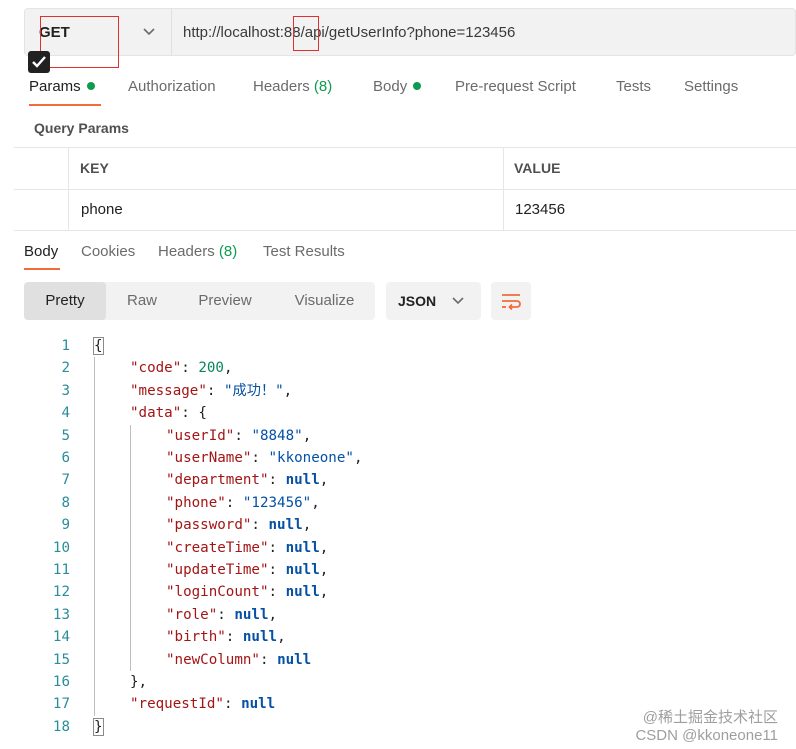  What do you see at coordinates (192, 614) in the screenshot?
I see `code-token: "role"` at bounding box center [192, 614].